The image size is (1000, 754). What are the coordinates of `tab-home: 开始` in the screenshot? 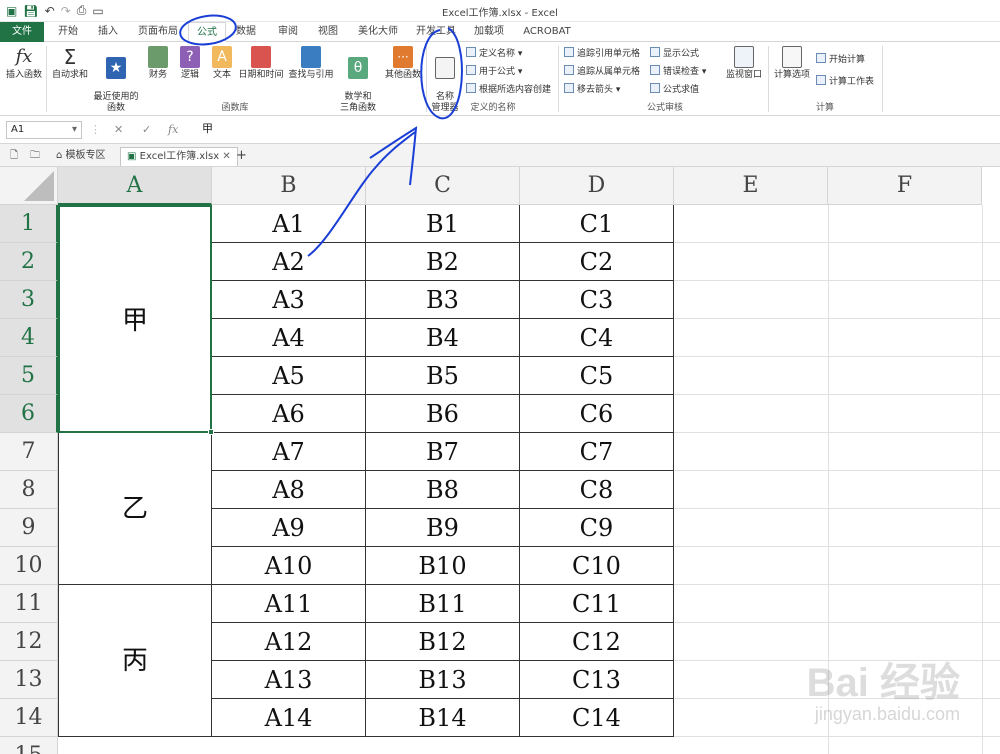 It's located at (68, 32).